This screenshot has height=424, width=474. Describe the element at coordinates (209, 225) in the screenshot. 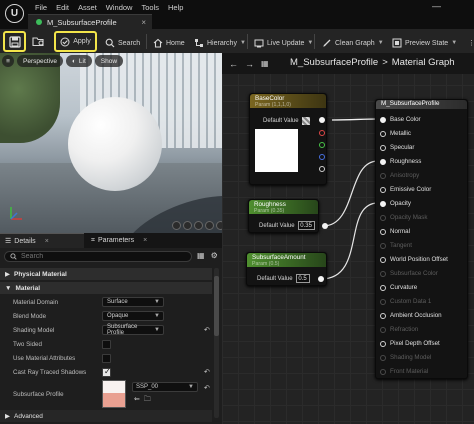

I see `preview-cube-icon` at that location.